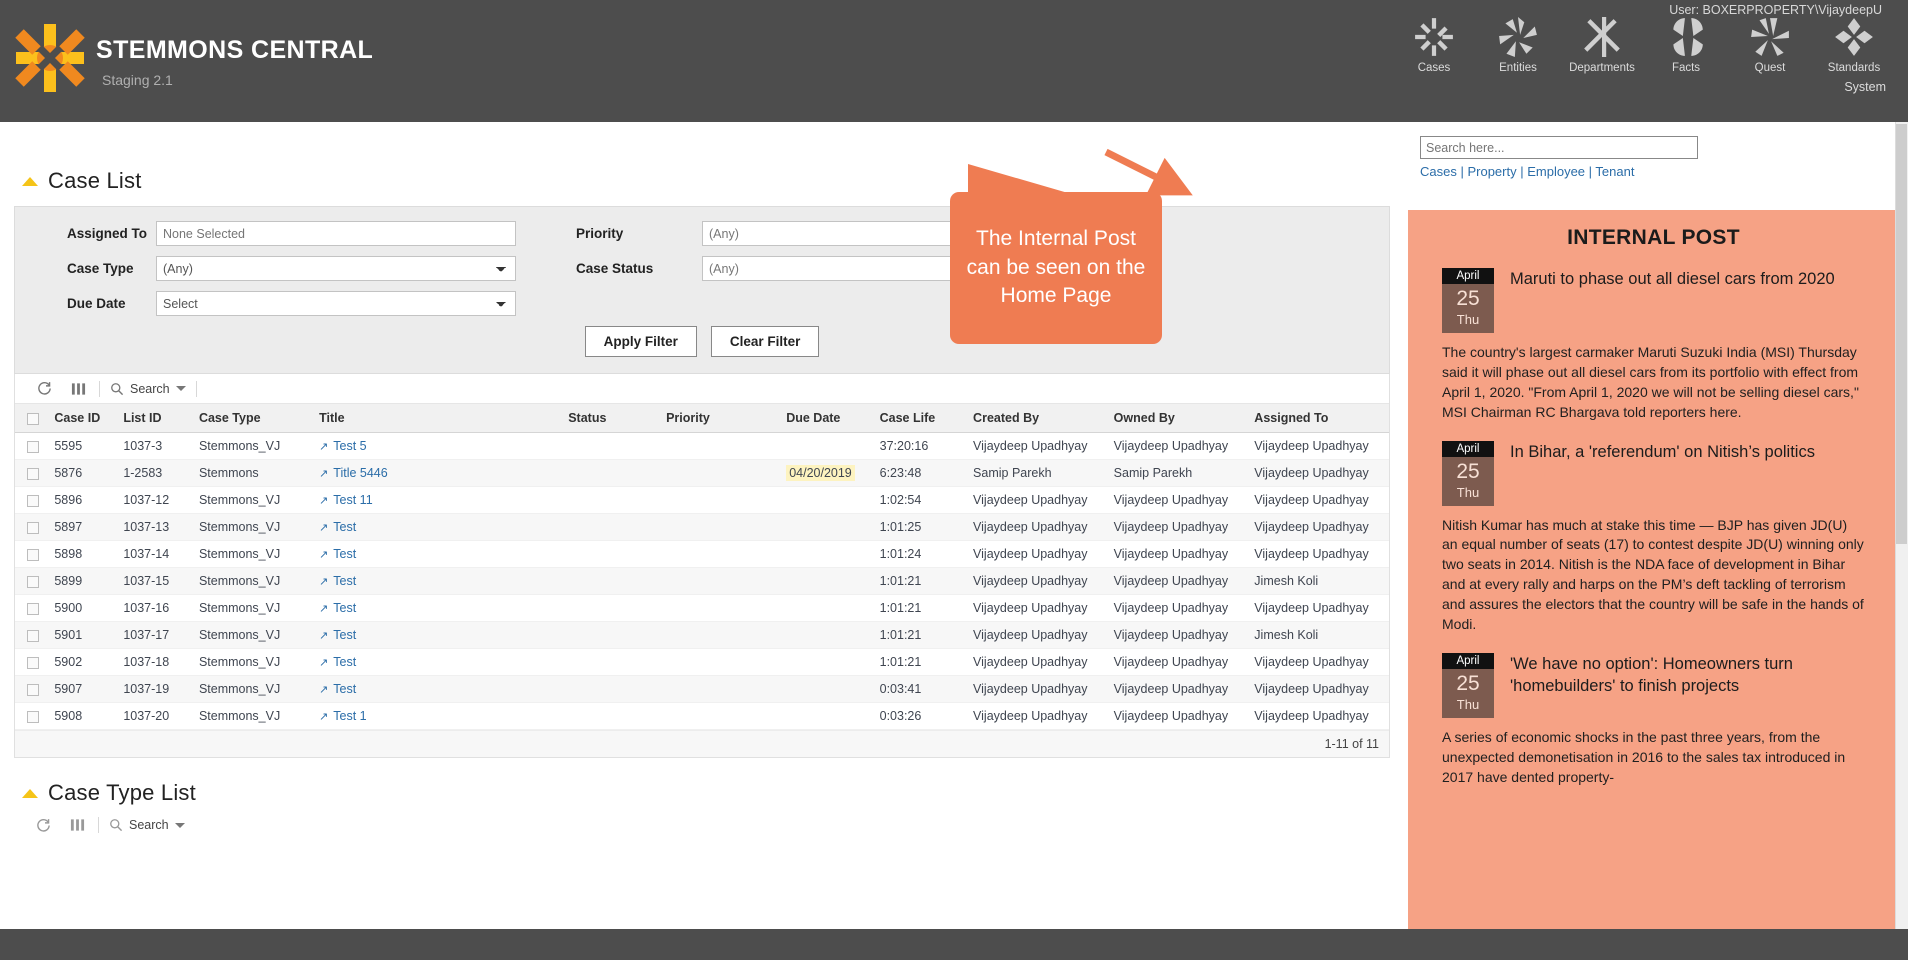  Describe the element at coordinates (180, 388) in the screenshot. I see `chevron-down-icon` at that location.